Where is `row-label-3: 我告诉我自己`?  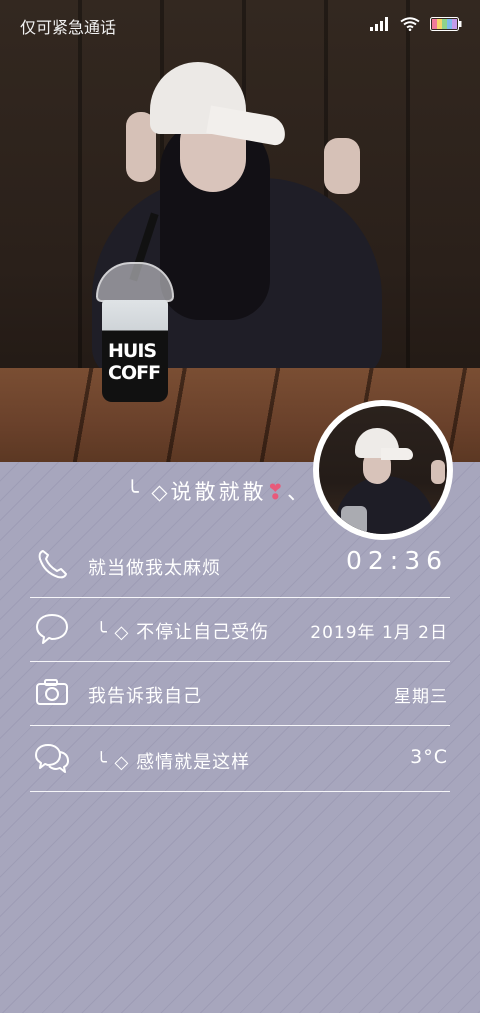
row-label-3: 我告诉我自己 is located at coordinates (145, 696).